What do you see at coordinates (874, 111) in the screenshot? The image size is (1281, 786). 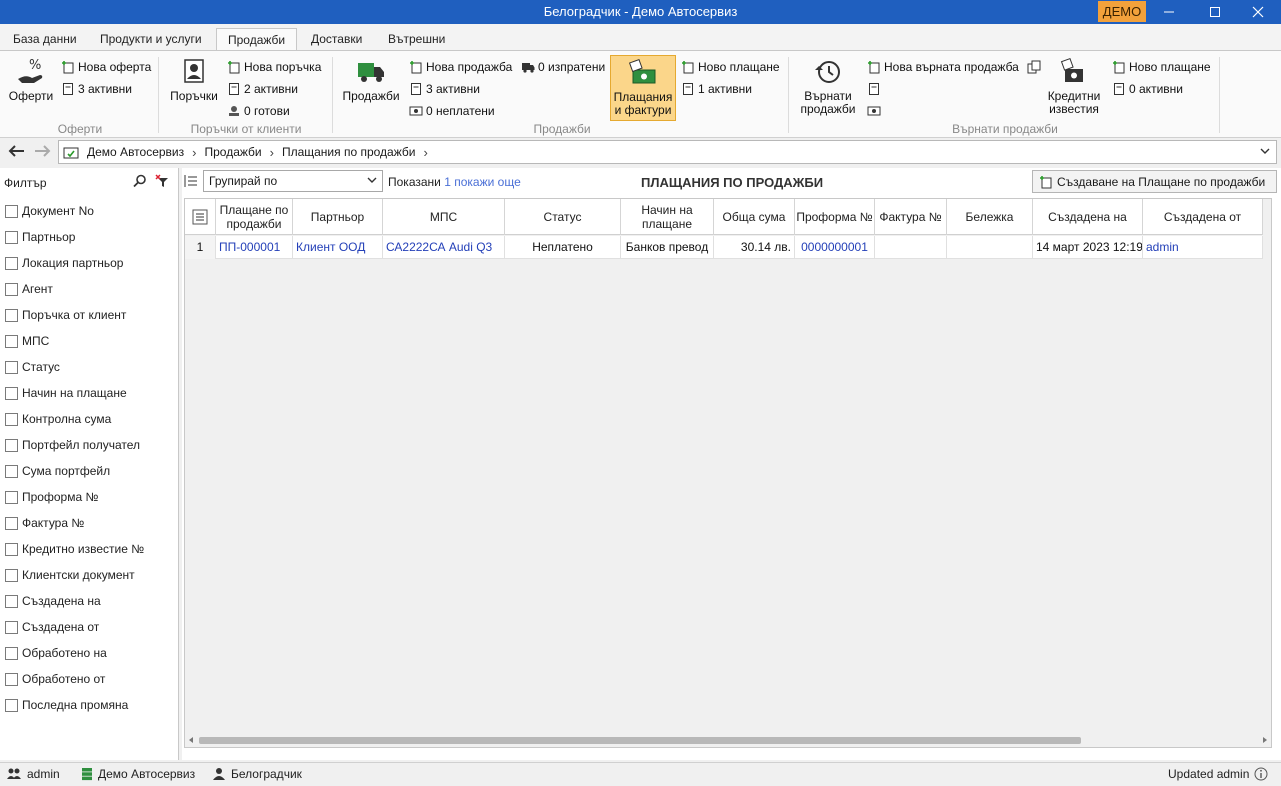 I see `unpaid-returns-button` at bounding box center [874, 111].